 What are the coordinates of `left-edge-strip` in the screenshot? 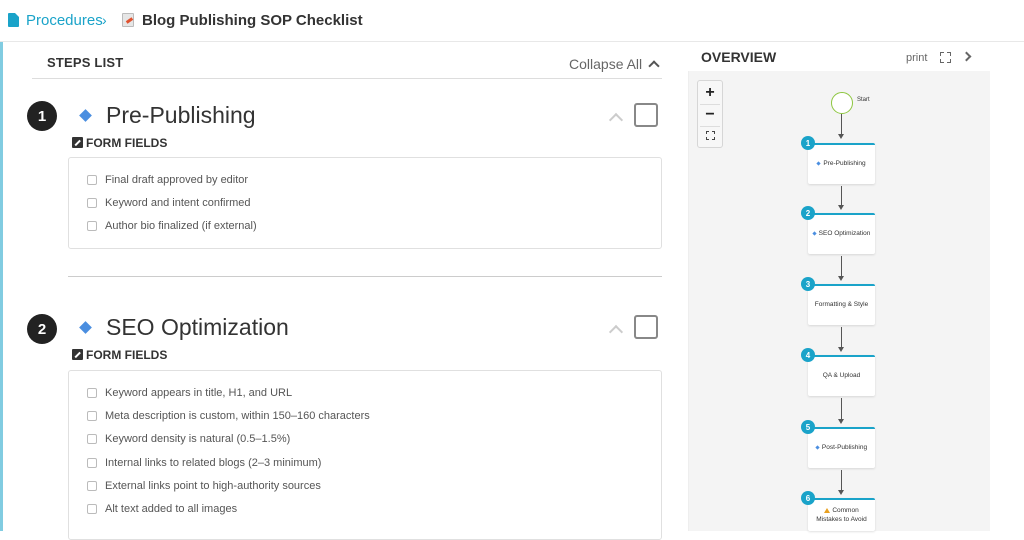 It's located at (1, 286).